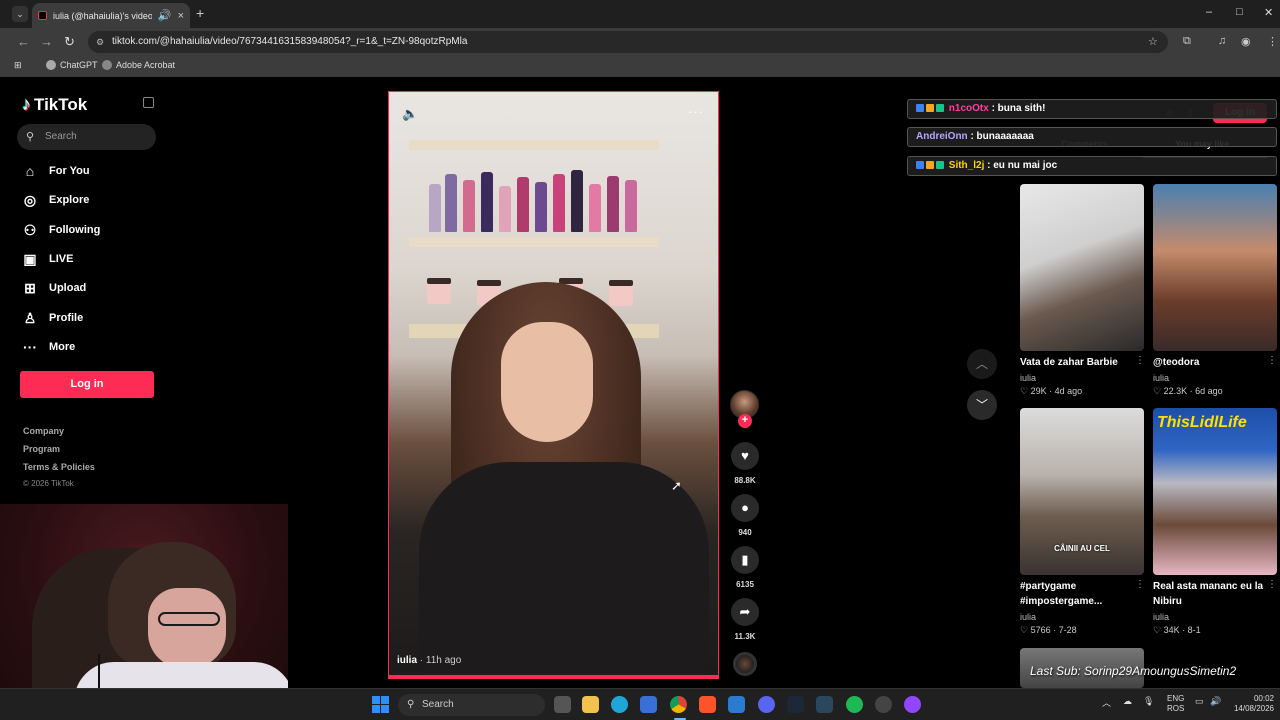 This screenshot has height=720, width=1280. I want to click on volume-tray-icon: 🔊, so click(1215, 701).